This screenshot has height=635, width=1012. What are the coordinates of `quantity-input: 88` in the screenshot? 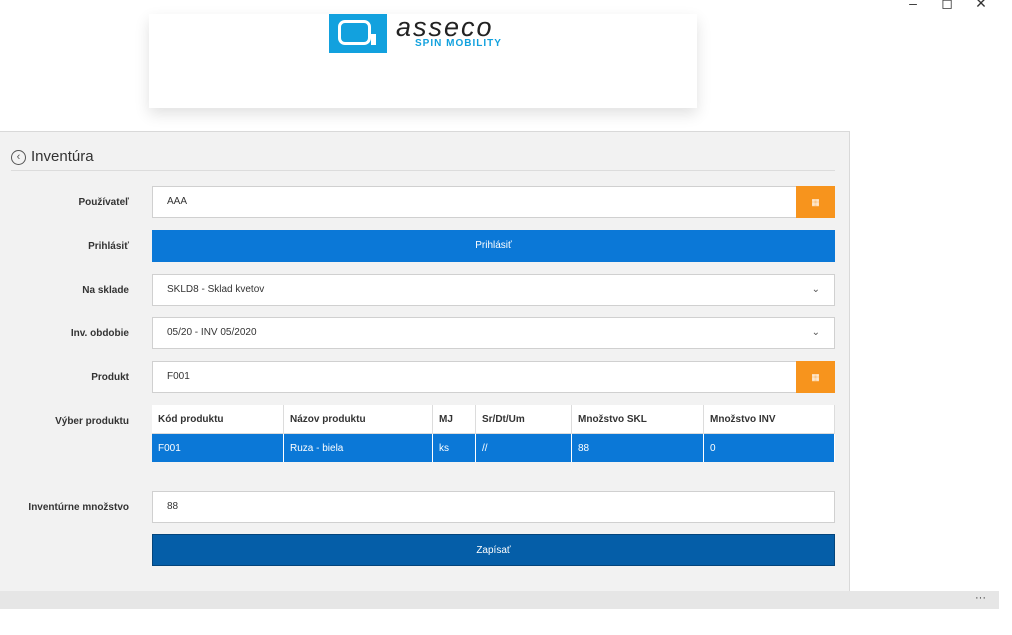 It's located at (493, 507).